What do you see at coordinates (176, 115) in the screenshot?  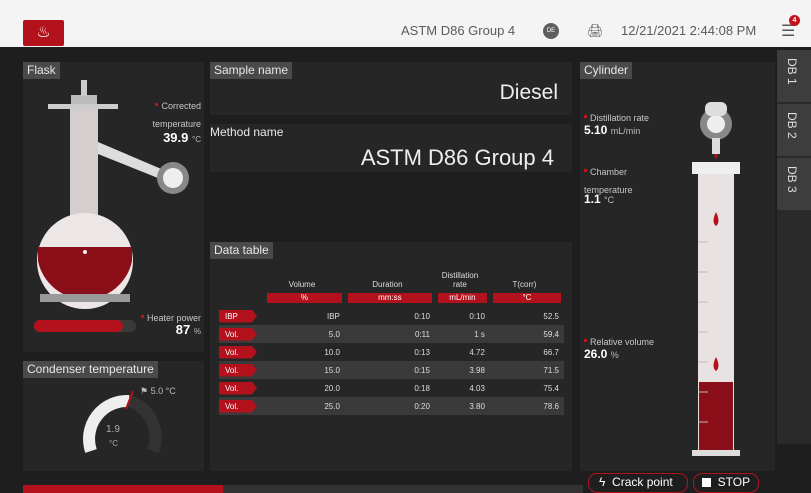 I see `corrected-temp-label: Corrected temperature` at bounding box center [176, 115].